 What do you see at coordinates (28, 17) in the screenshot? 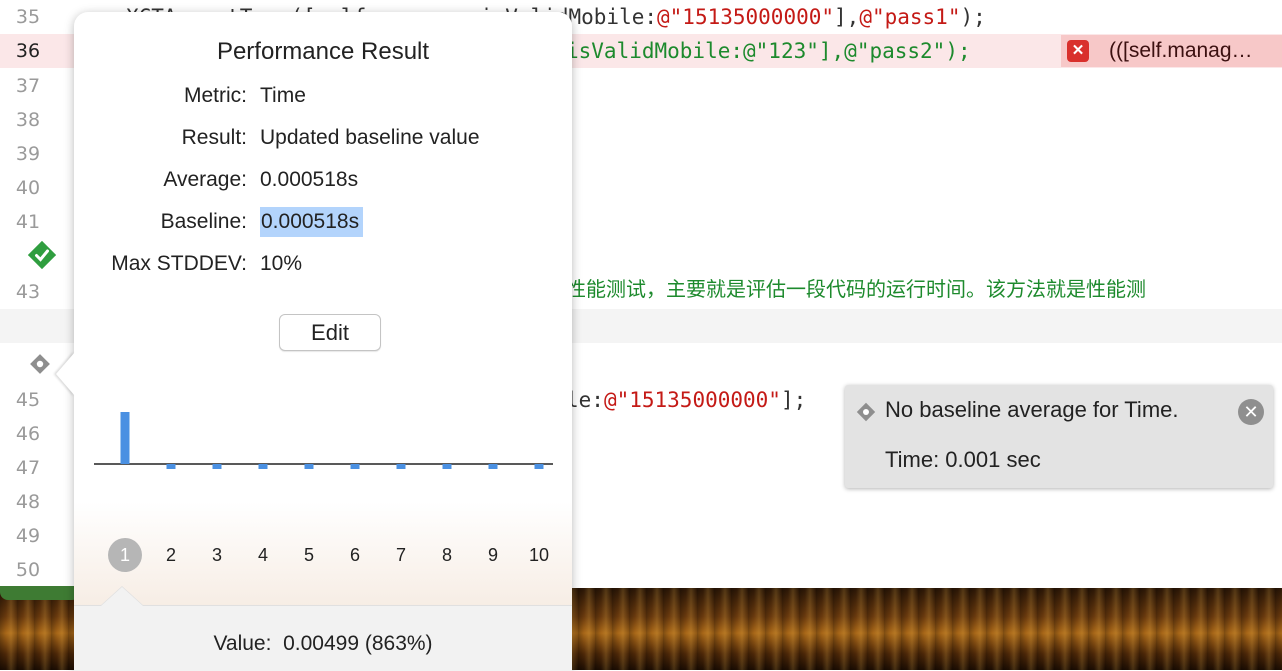
I see `line-number: 35` at bounding box center [28, 17].